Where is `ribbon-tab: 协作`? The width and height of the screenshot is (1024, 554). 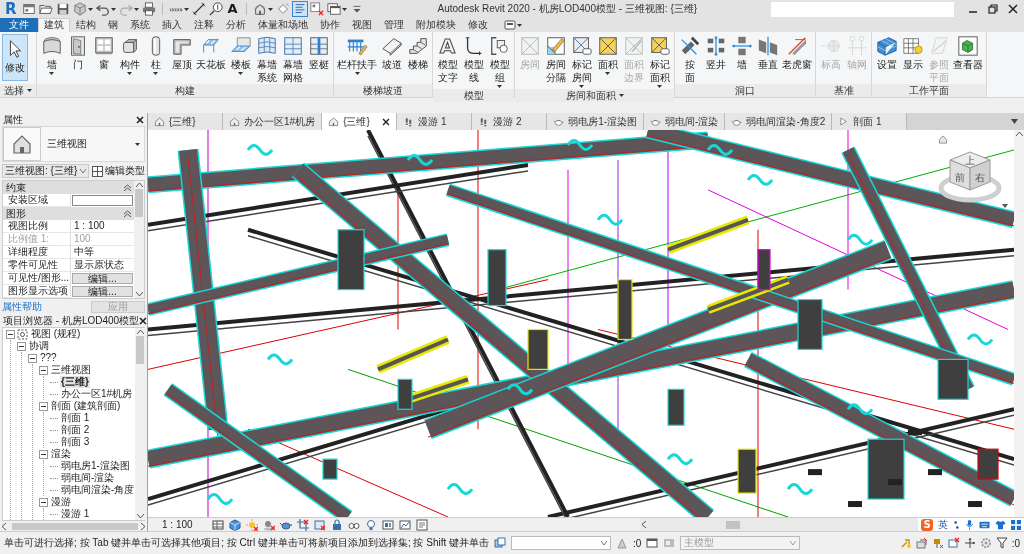 ribbon-tab: 协作 is located at coordinates (330, 25).